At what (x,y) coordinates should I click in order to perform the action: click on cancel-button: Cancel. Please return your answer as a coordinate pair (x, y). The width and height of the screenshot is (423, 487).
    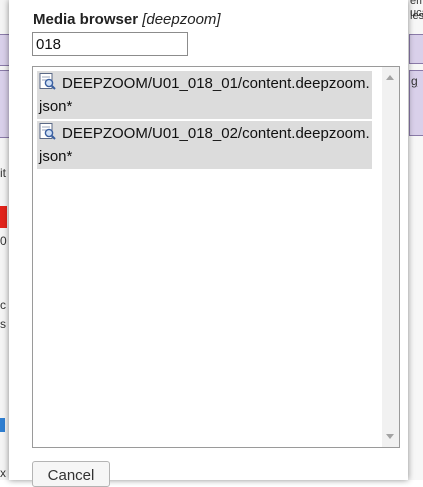
    Looking at the image, I should click on (71, 474).